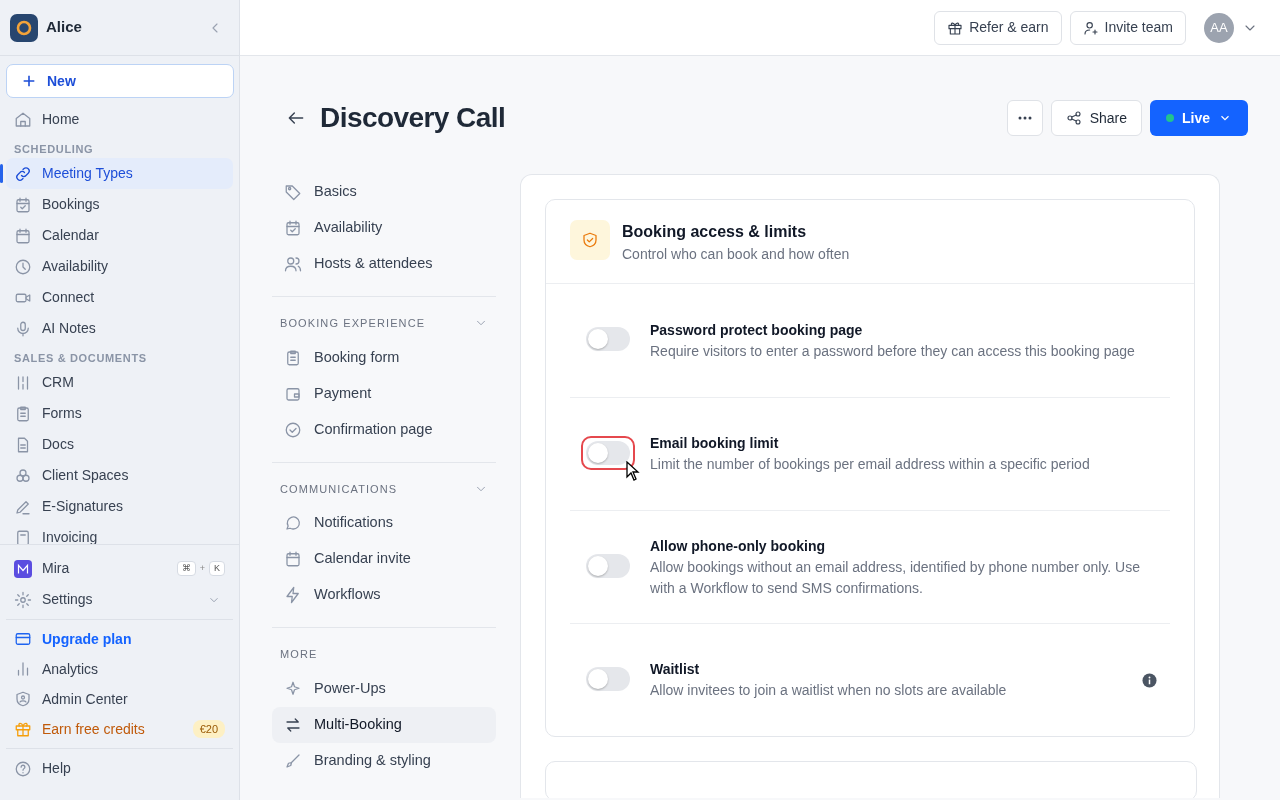 The image size is (1280, 800). I want to click on settings-nav-item: Notifications, so click(384, 523).